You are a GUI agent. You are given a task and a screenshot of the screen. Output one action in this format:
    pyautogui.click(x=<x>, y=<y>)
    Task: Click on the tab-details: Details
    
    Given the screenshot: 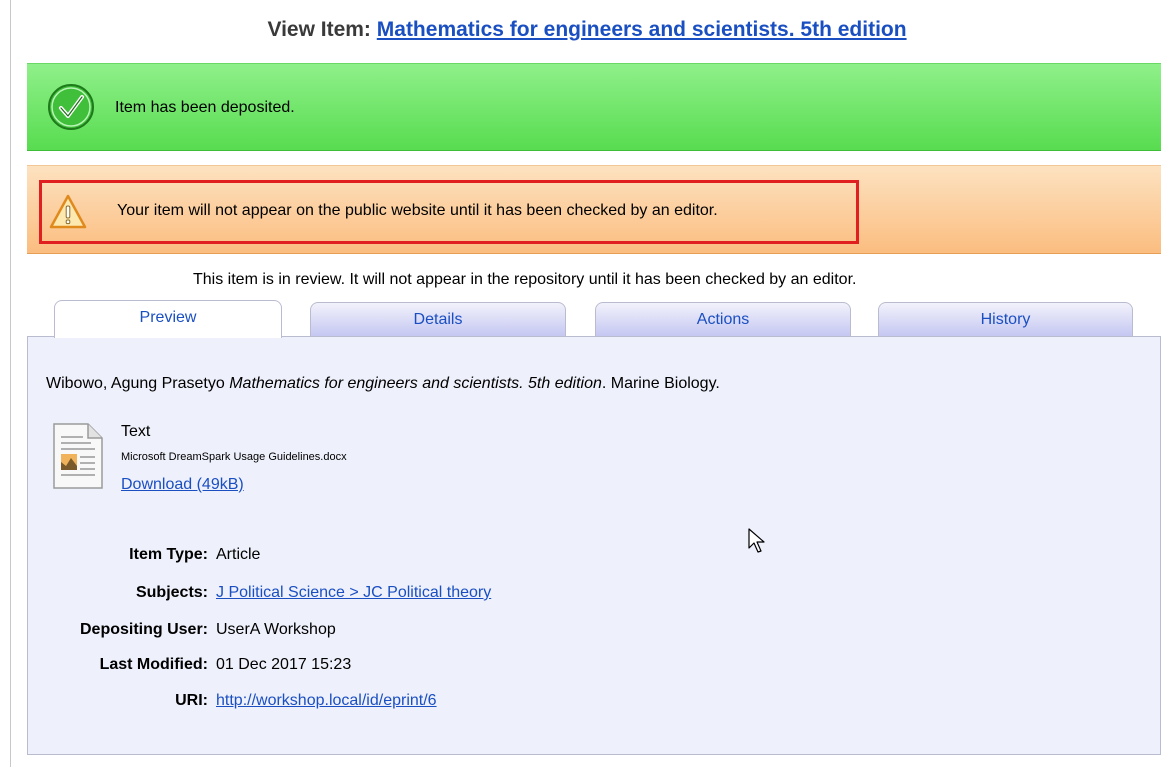 What is the action you would take?
    pyautogui.click(x=438, y=319)
    